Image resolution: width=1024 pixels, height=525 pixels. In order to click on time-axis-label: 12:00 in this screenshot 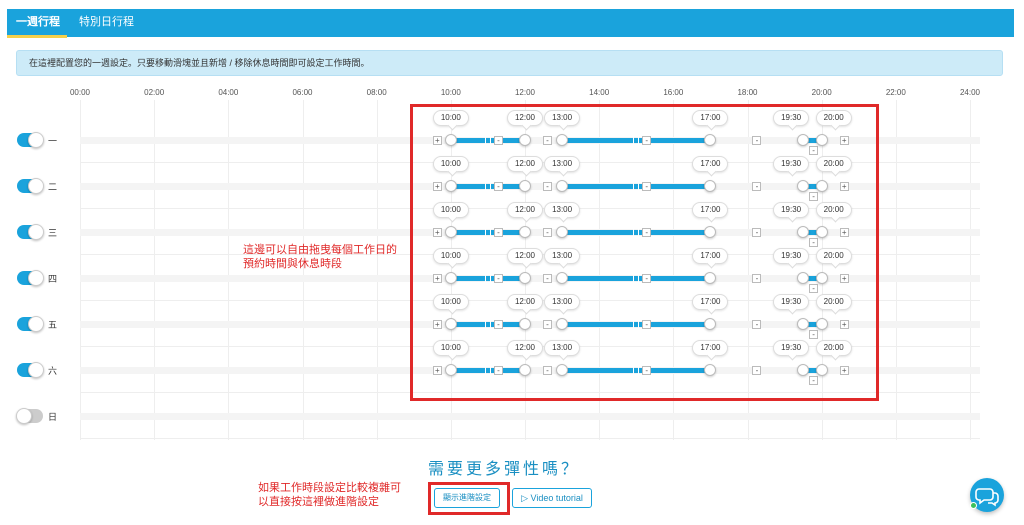, I will do `click(525, 92)`.